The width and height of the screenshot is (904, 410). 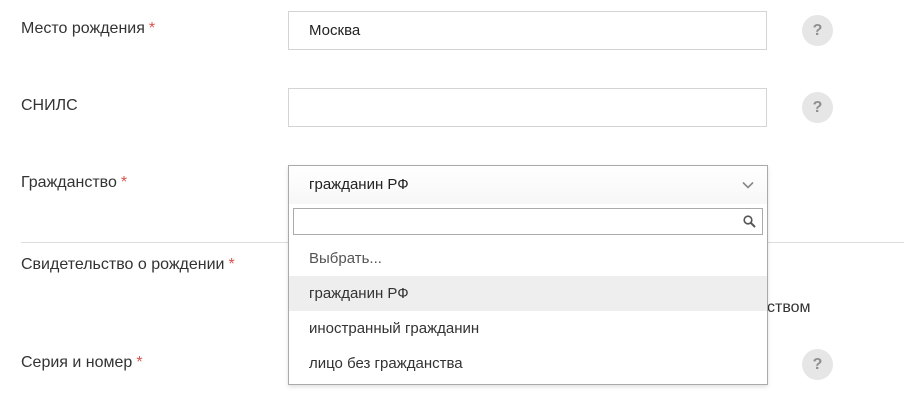 I want to click on snils-input, so click(x=527, y=107).